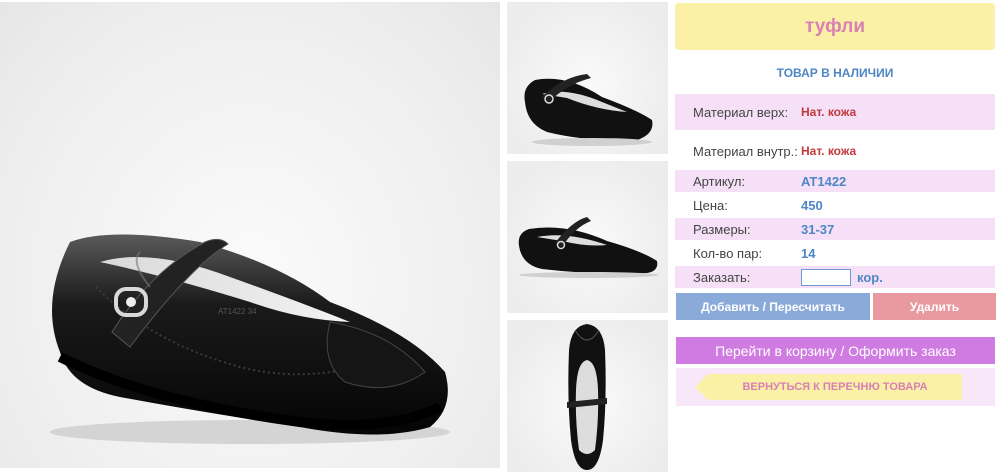 This screenshot has height=472, width=998. I want to click on row-order: Заказать: кор., so click(835, 277).